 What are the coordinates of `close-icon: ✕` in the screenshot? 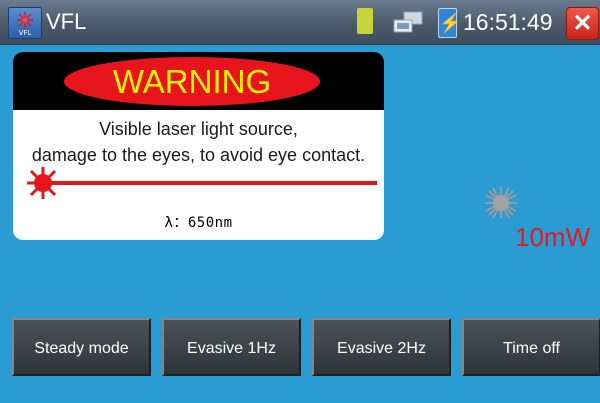 It's located at (582, 23).